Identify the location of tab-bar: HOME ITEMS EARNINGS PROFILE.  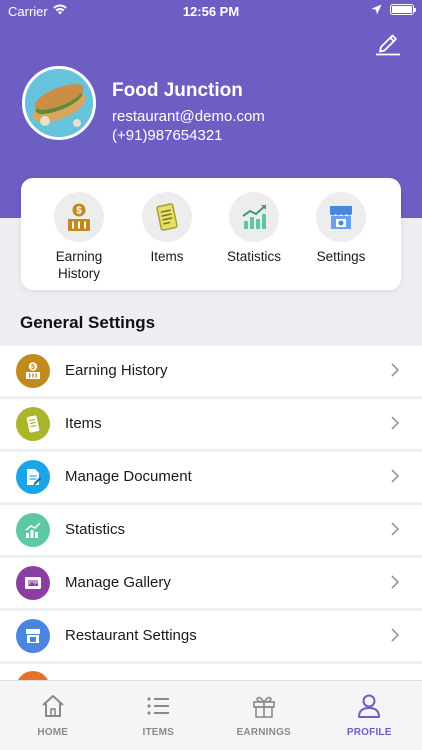
(211, 715).